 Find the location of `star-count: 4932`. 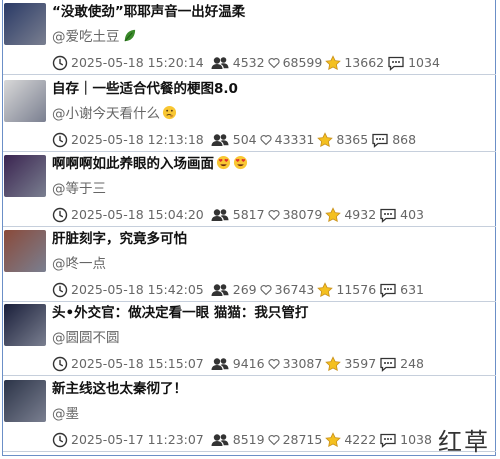

star-count: 4932 is located at coordinates (360, 214).